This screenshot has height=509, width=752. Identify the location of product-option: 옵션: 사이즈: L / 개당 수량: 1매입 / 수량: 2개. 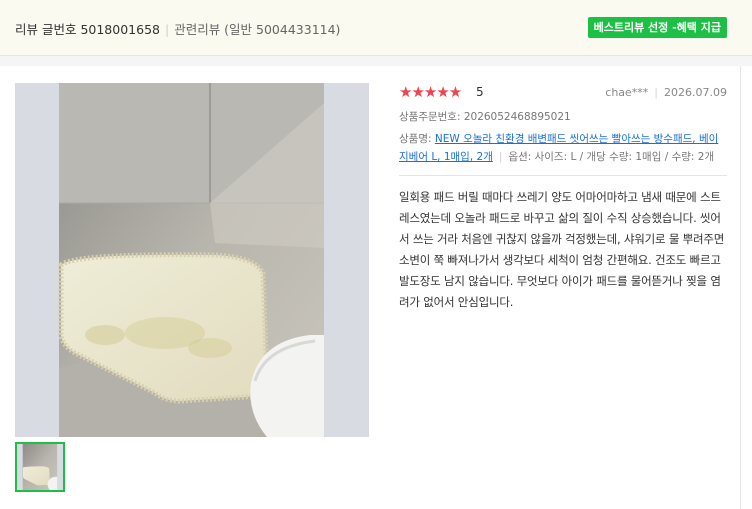
(611, 157).